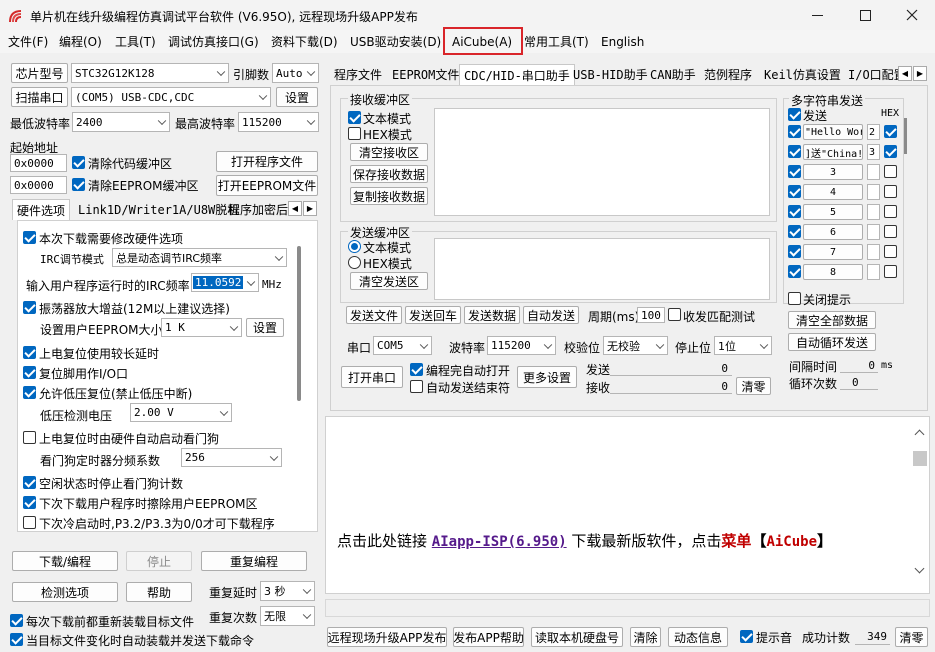 The width and height of the screenshot is (935, 652). Describe the element at coordinates (374, 315) in the screenshot. I see `send-file-button: 发送文件` at that location.